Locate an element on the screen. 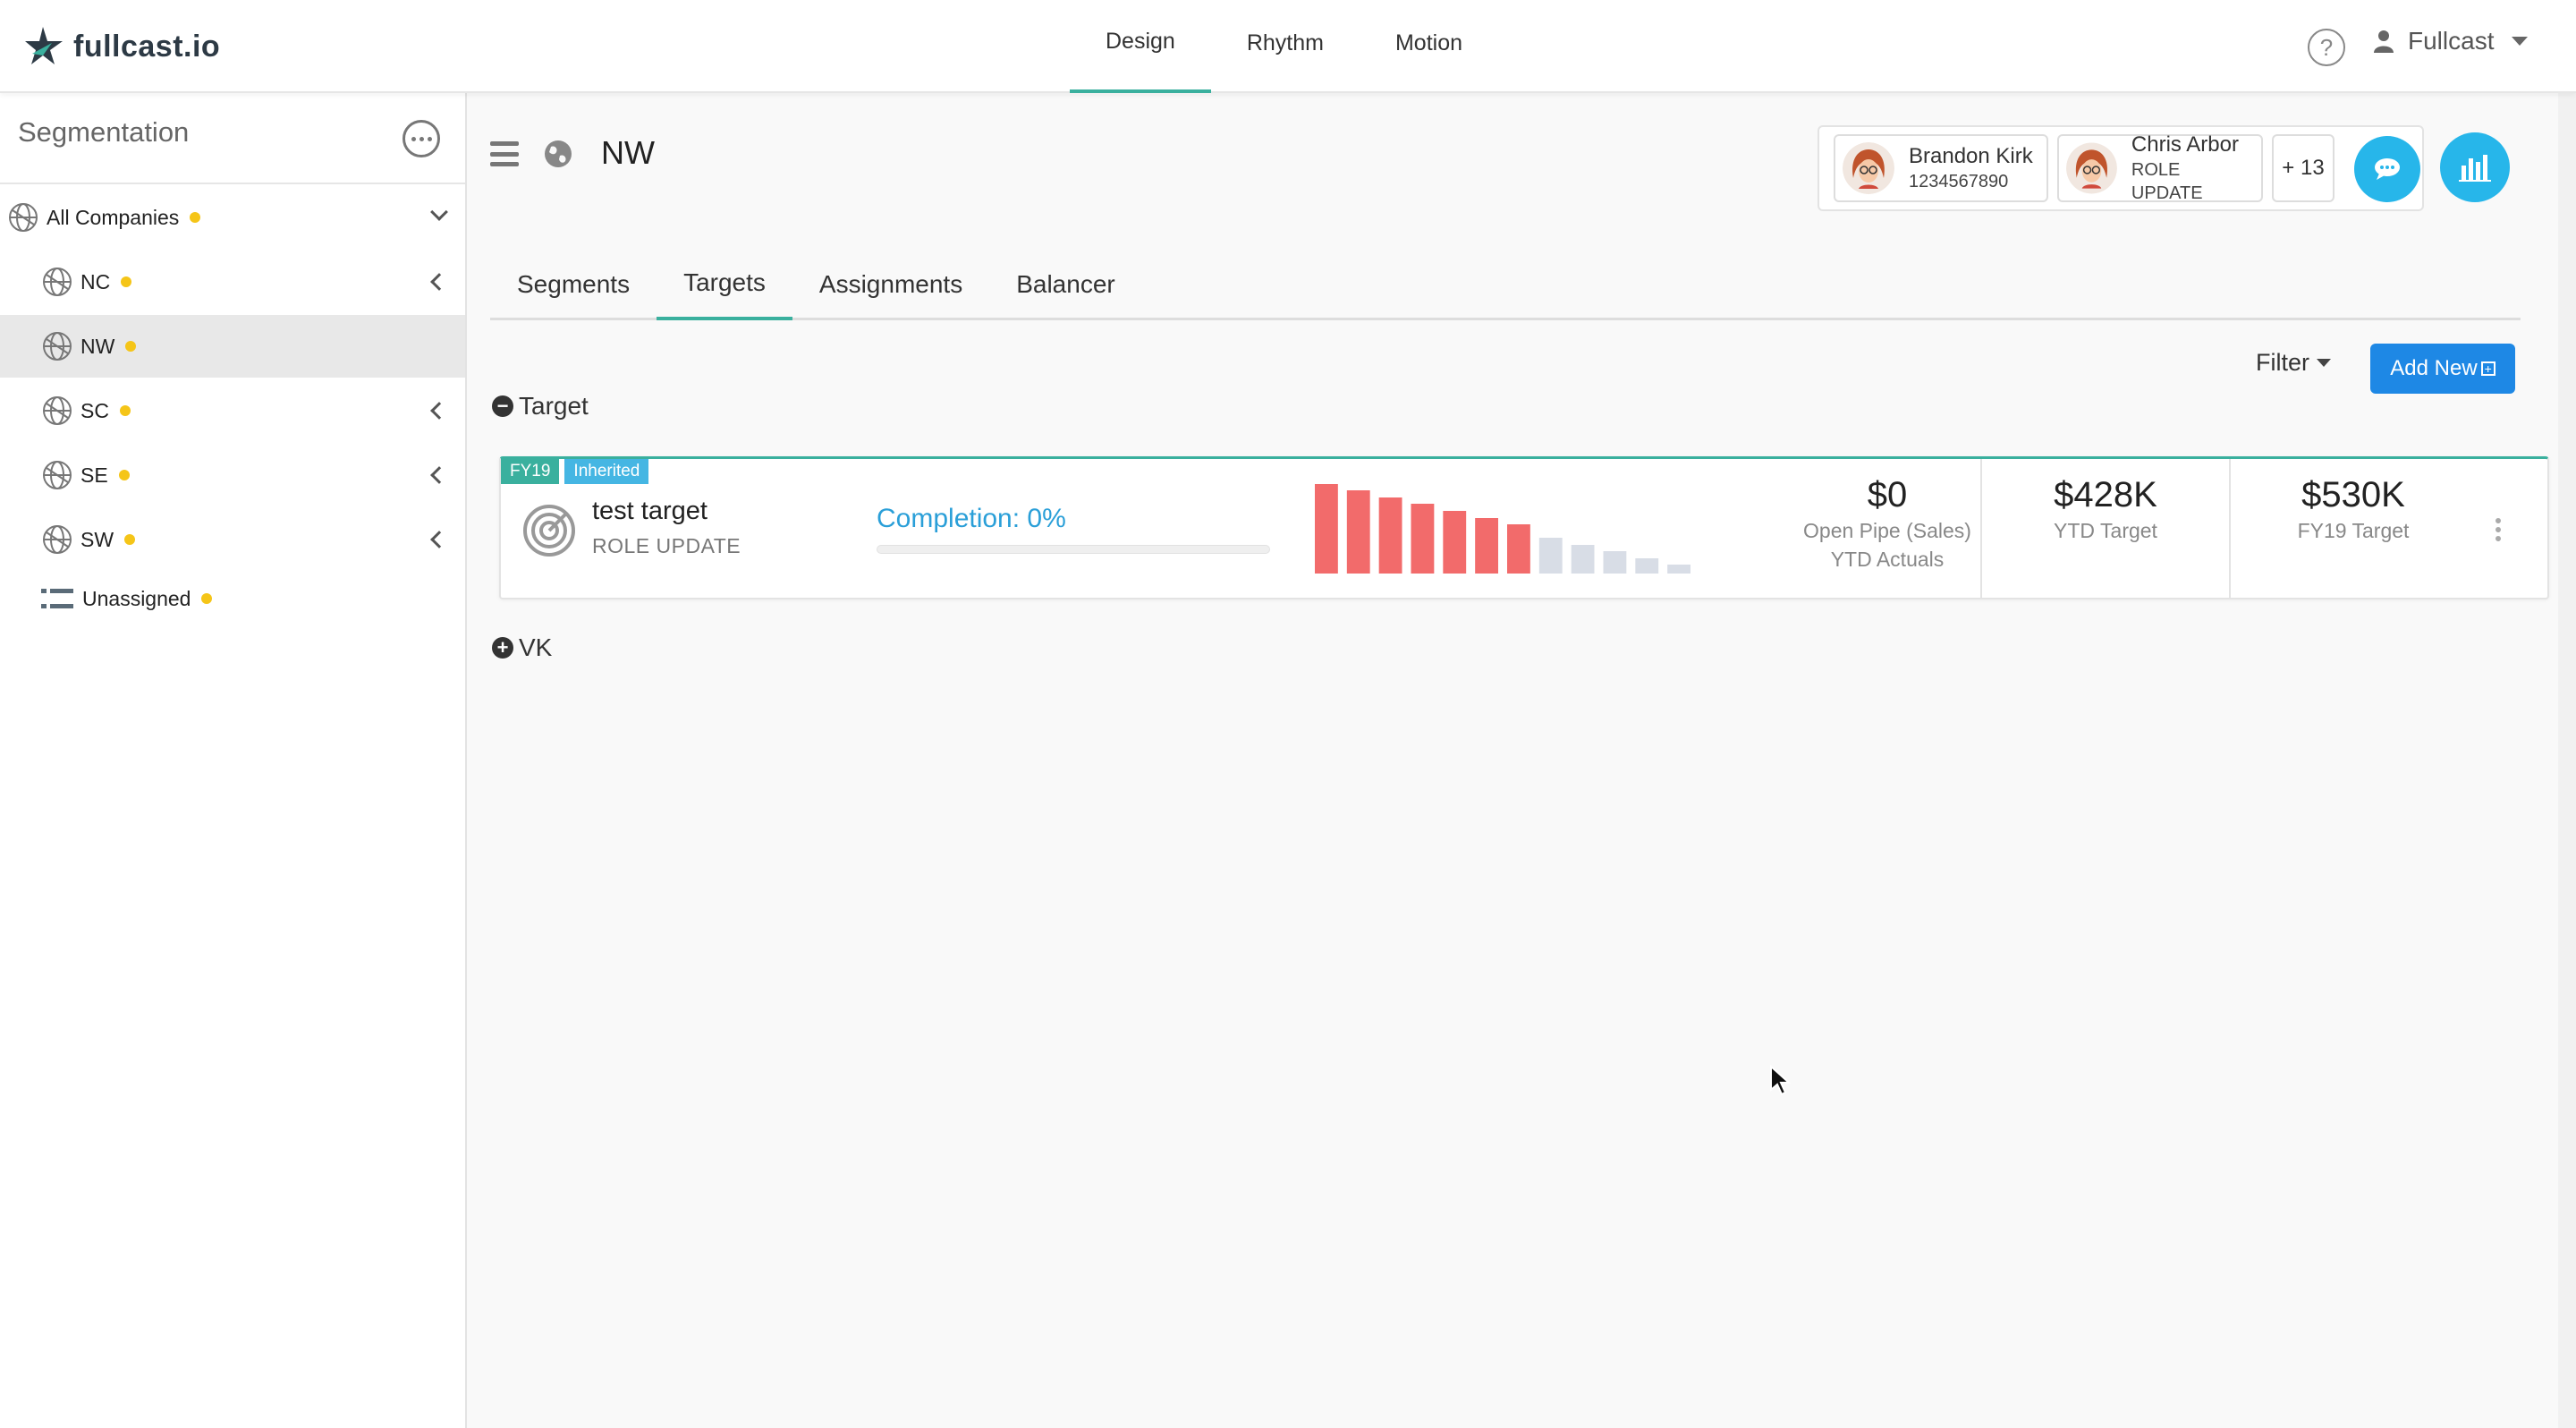 This screenshot has width=2576, height=1428. tree-item-se: SE is located at coordinates (232, 475).